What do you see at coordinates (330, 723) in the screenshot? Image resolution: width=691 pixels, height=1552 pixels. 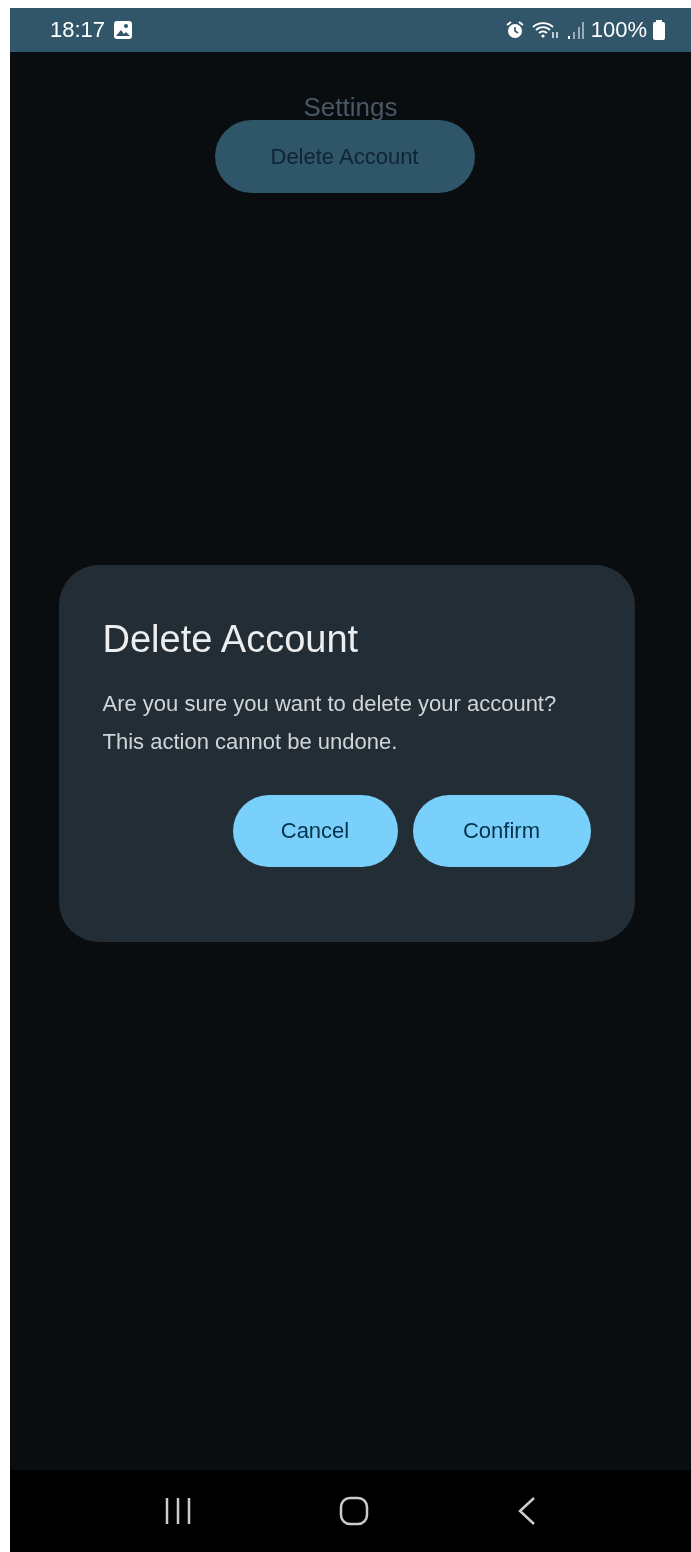 I see `dialog-message: Are you sure you want to delete your account? This action cannot be undone.` at bounding box center [330, 723].